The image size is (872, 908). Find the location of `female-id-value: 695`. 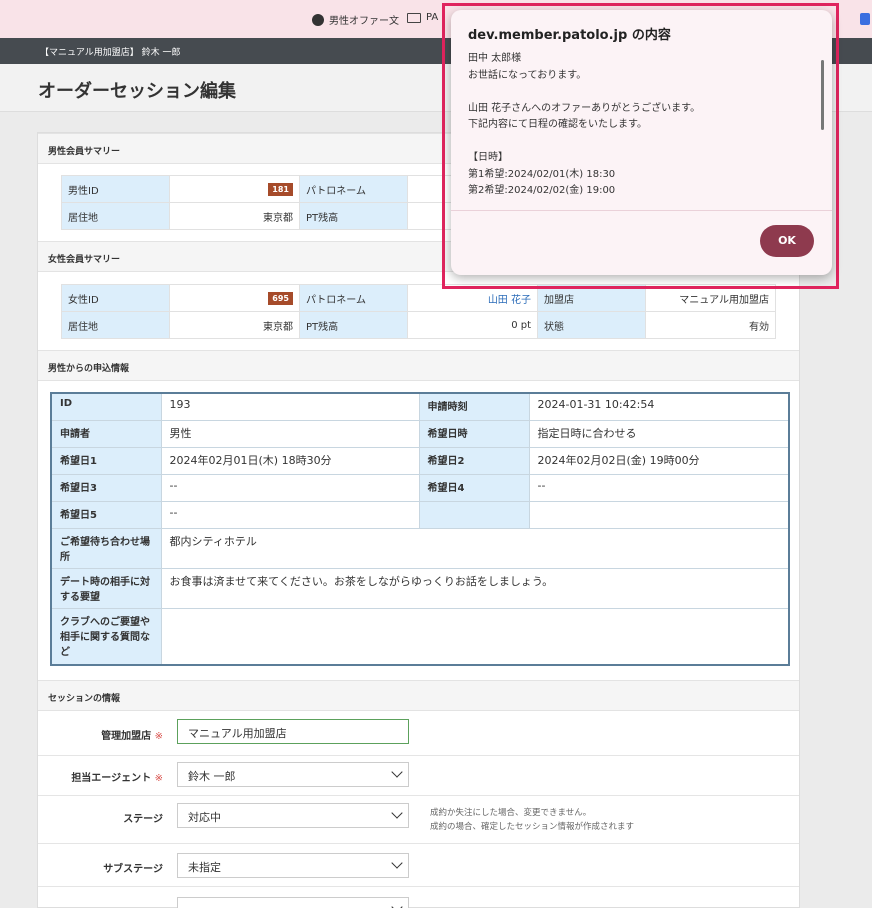

female-id-value: 695 is located at coordinates (234, 298).